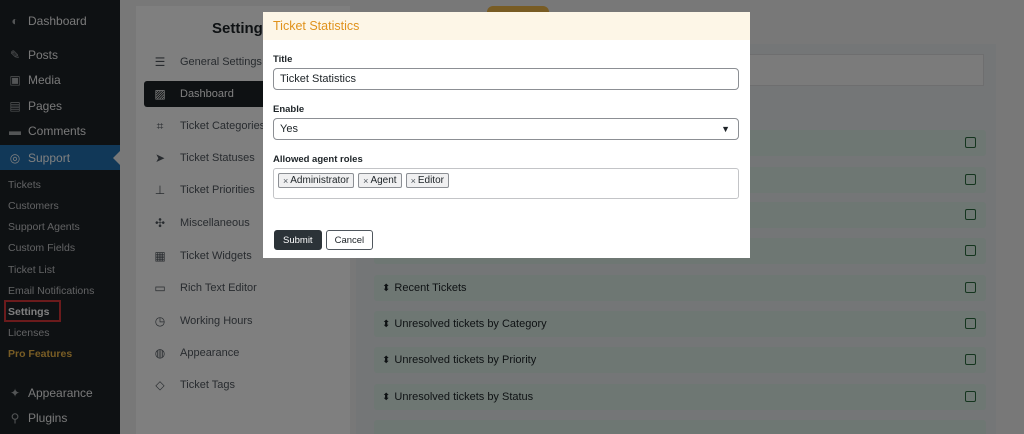 The image size is (1024, 434). Describe the element at coordinates (324, 240) in the screenshot. I see `modal-actions: Submit Cancel` at that location.